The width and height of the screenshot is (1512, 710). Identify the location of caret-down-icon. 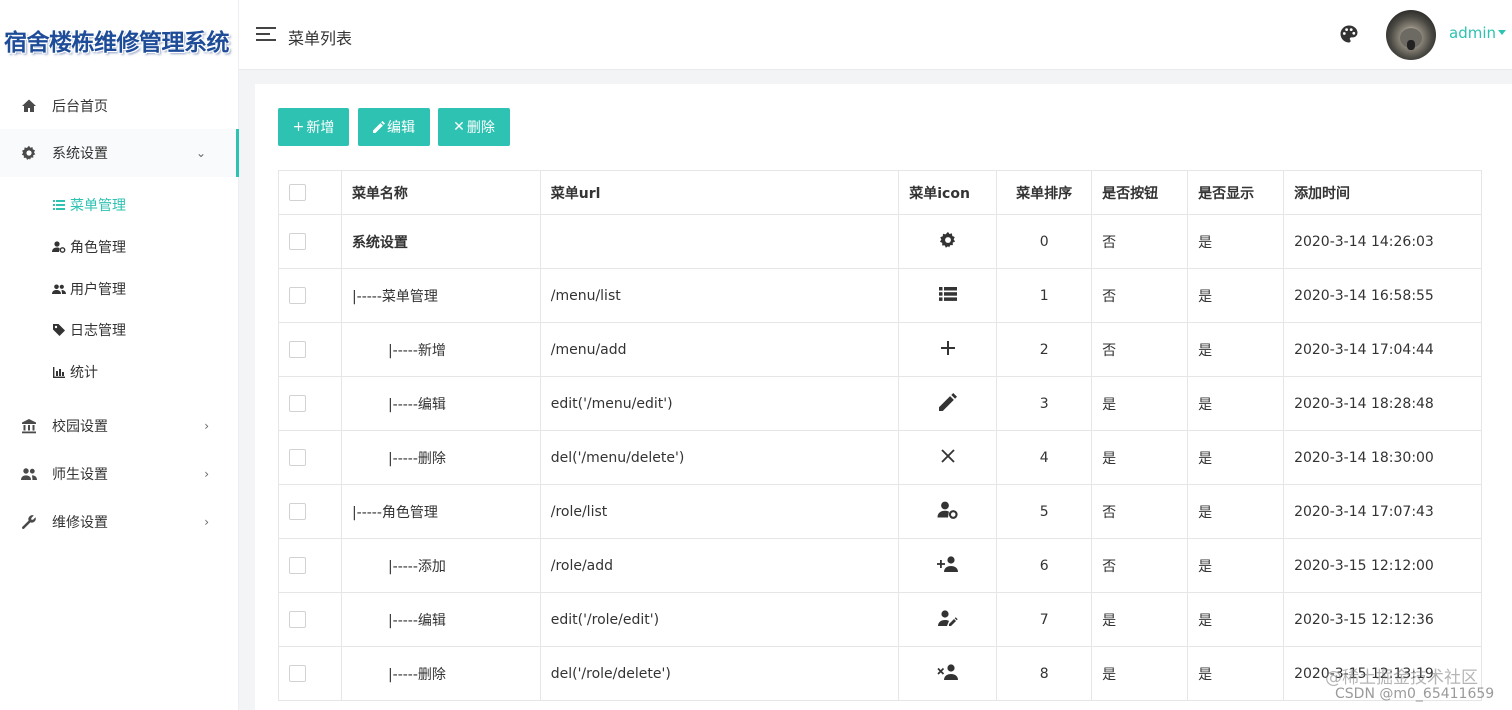
(1502, 32).